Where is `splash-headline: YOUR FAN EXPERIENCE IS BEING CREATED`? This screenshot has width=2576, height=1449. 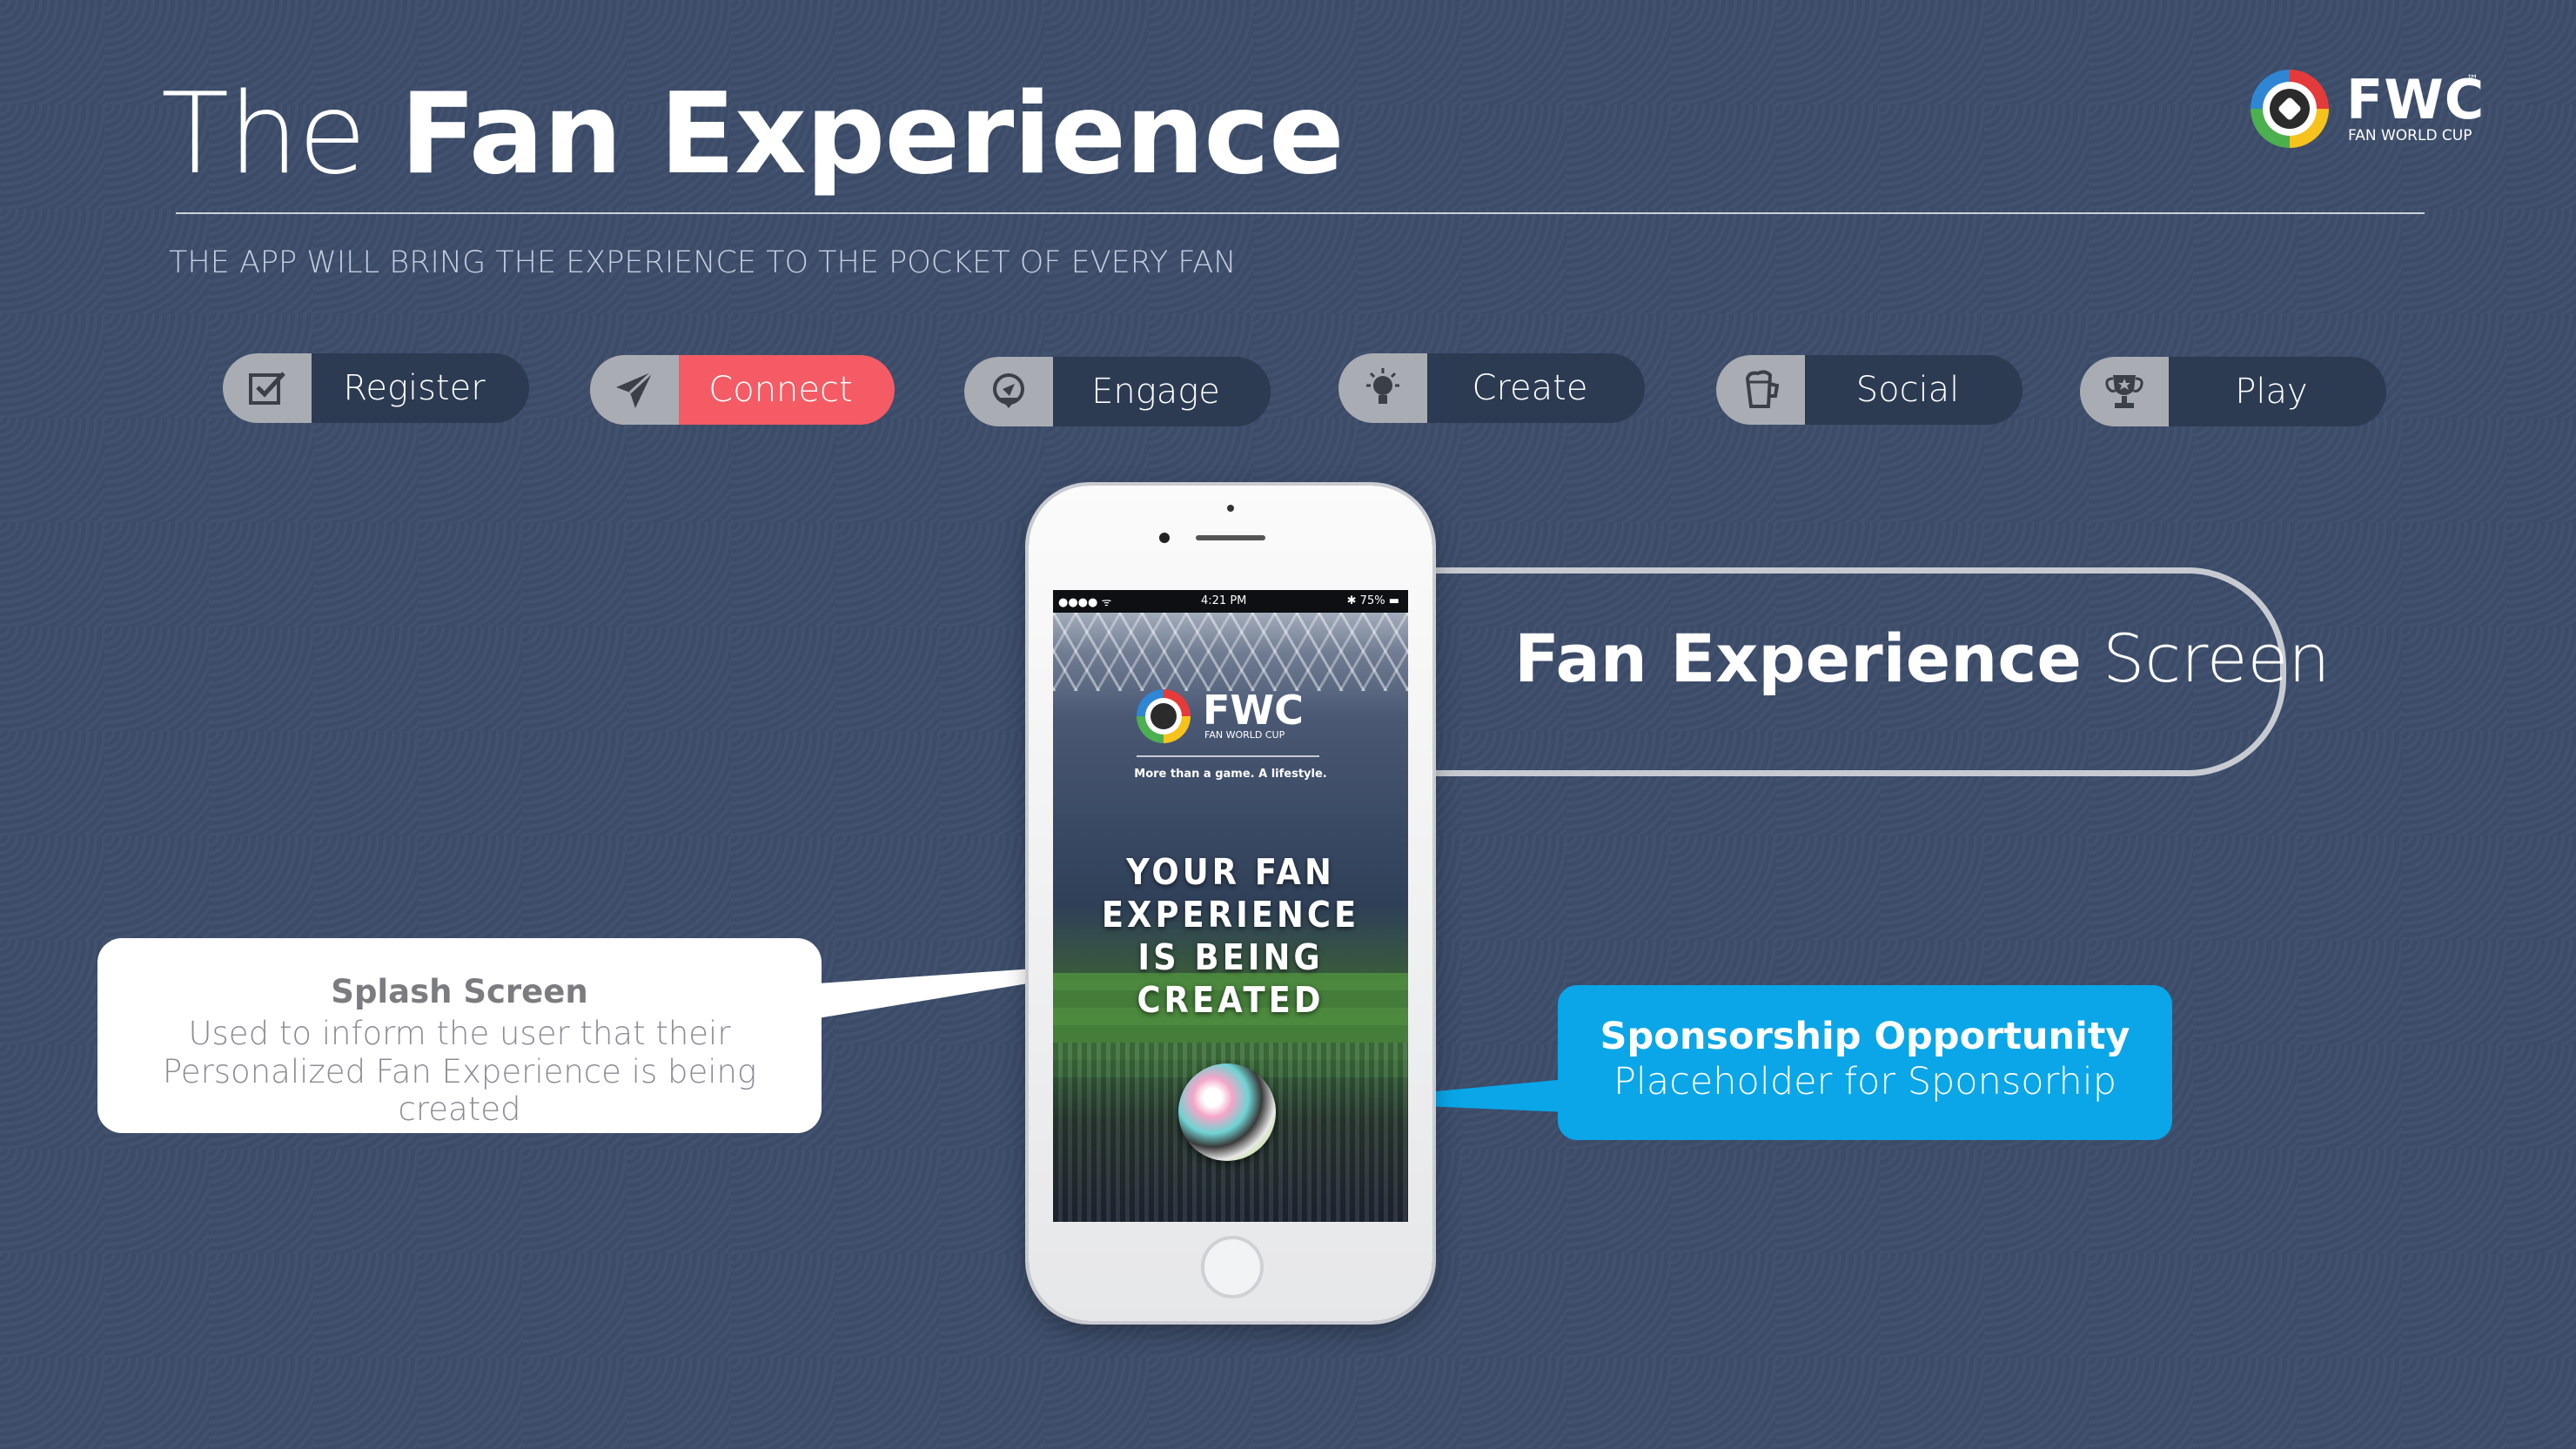
splash-headline: YOUR FAN EXPERIENCE IS BEING CREATED is located at coordinates (1230, 937).